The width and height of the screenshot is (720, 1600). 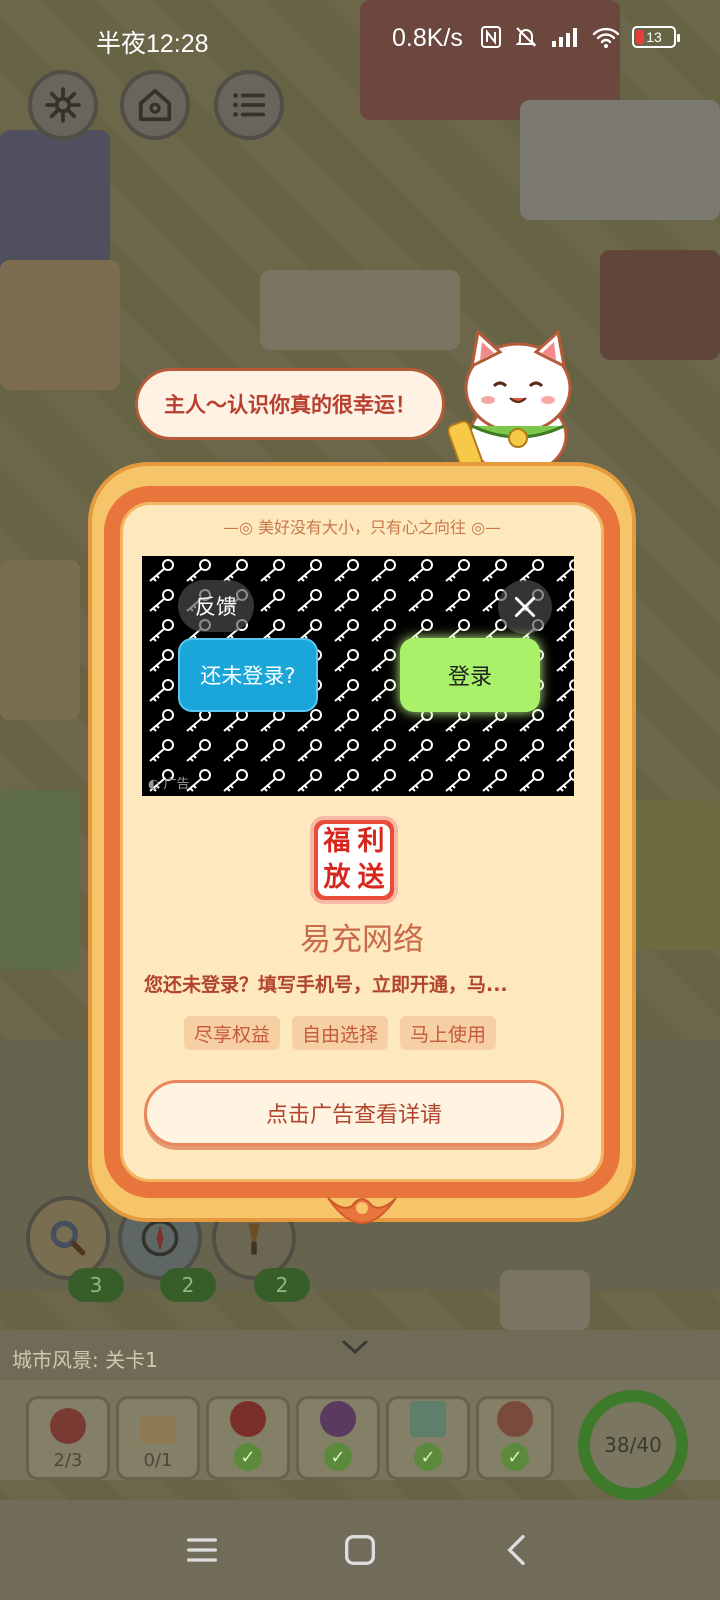 What do you see at coordinates (362, 940) in the screenshot?
I see `app-name: 易充网络` at bounding box center [362, 940].